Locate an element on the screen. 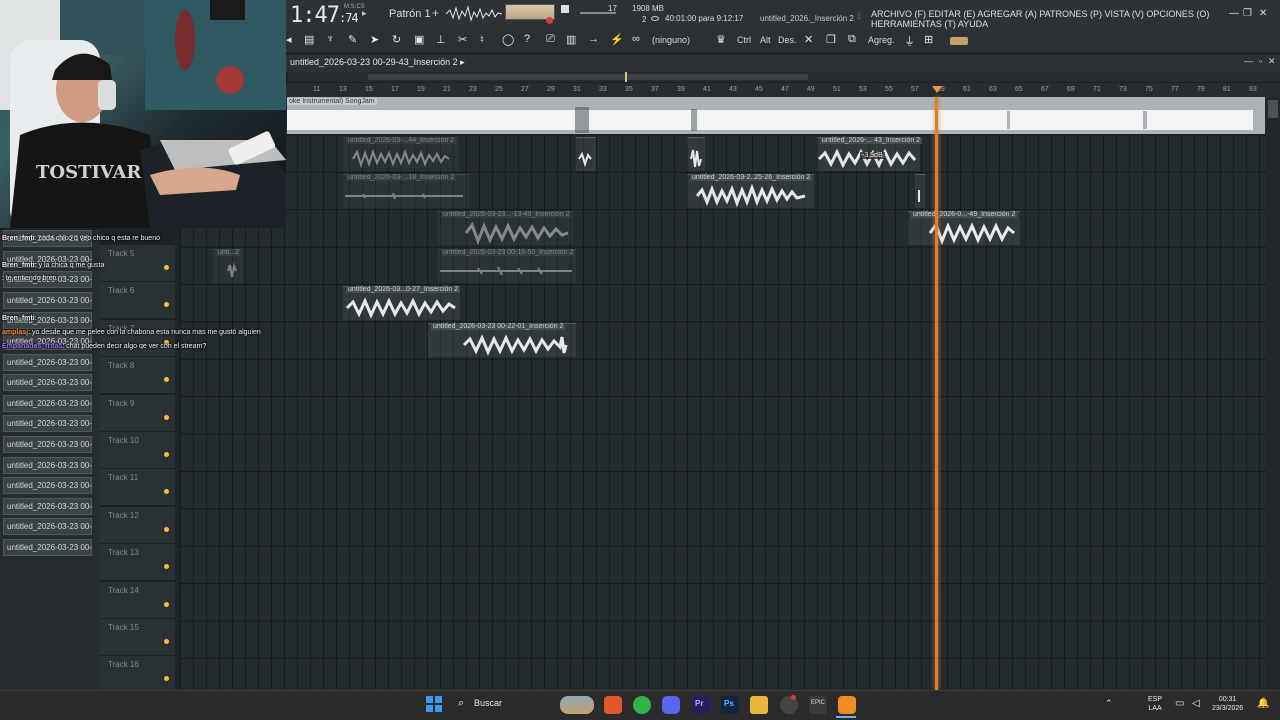  delete-icon: ✕ is located at coordinates (808, 39).